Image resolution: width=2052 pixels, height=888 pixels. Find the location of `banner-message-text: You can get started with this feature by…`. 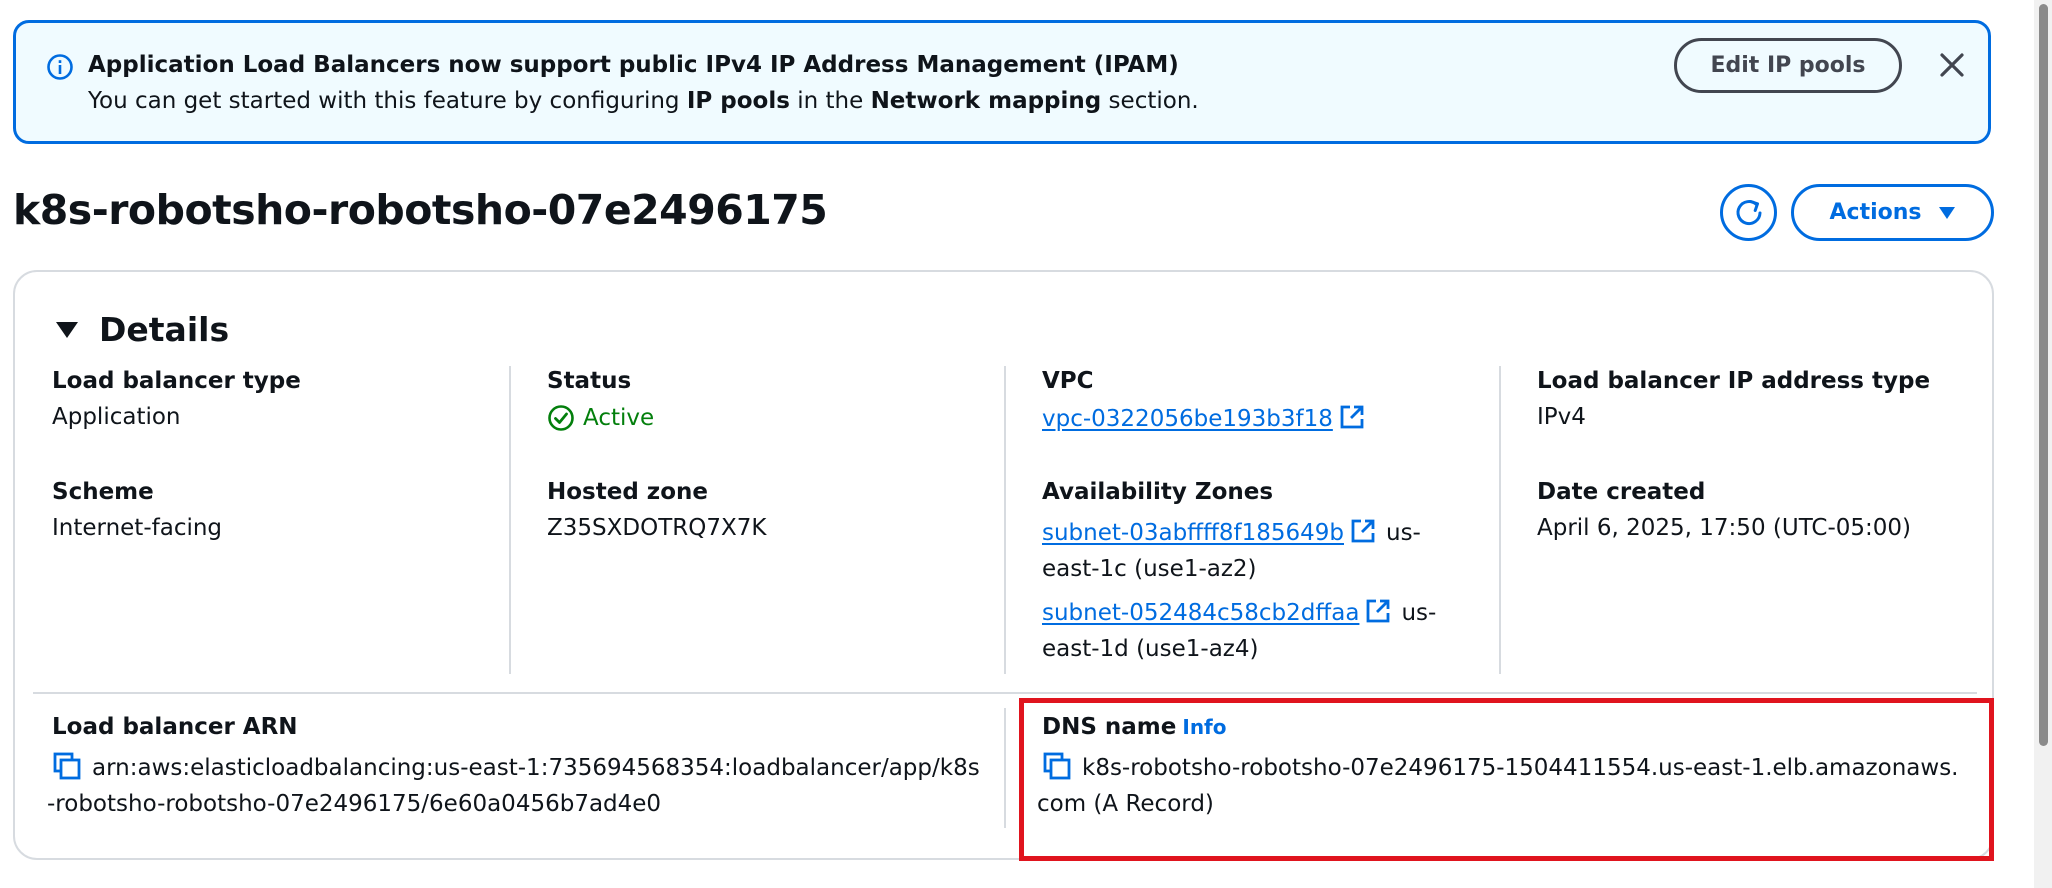

banner-message-text: You can get started with this feature by… is located at coordinates (387, 101).